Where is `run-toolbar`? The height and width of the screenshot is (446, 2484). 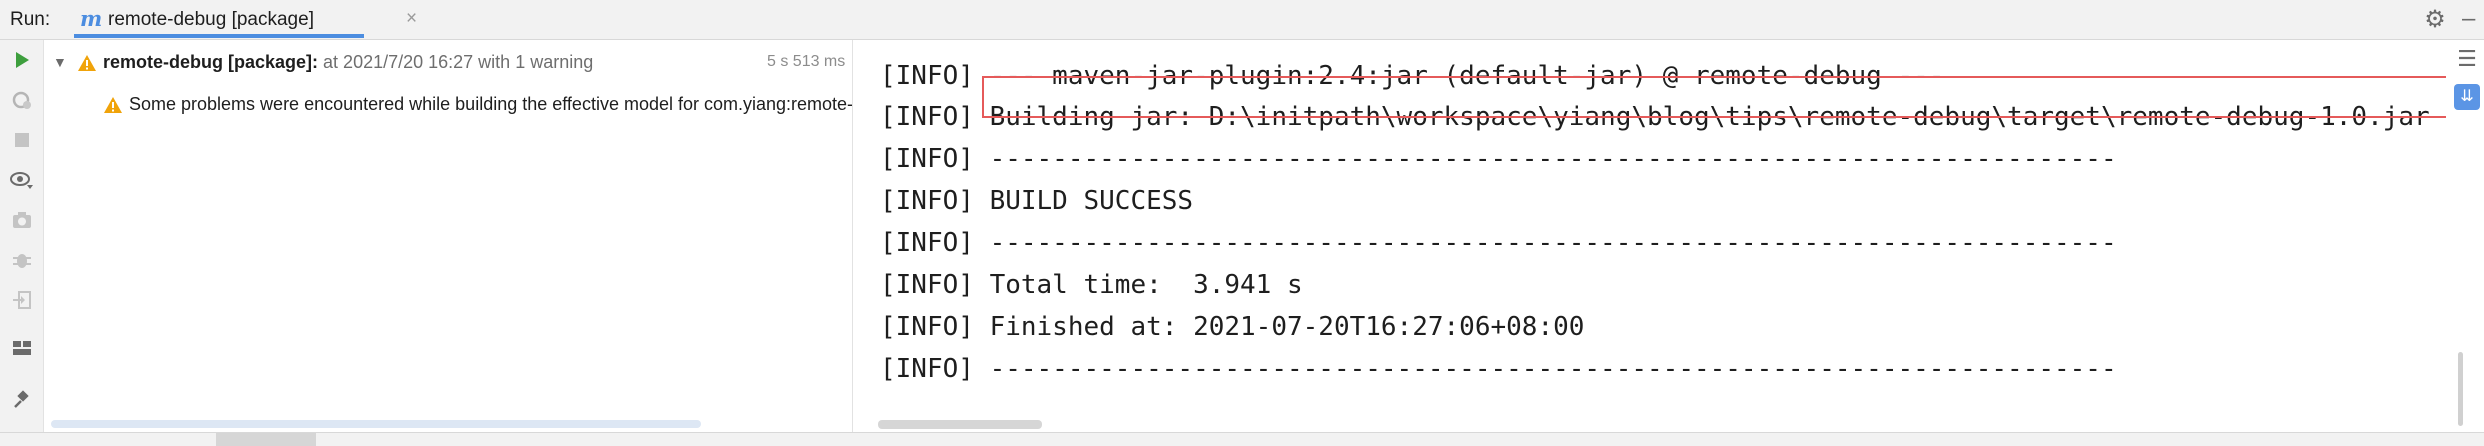 run-toolbar is located at coordinates (22, 236).